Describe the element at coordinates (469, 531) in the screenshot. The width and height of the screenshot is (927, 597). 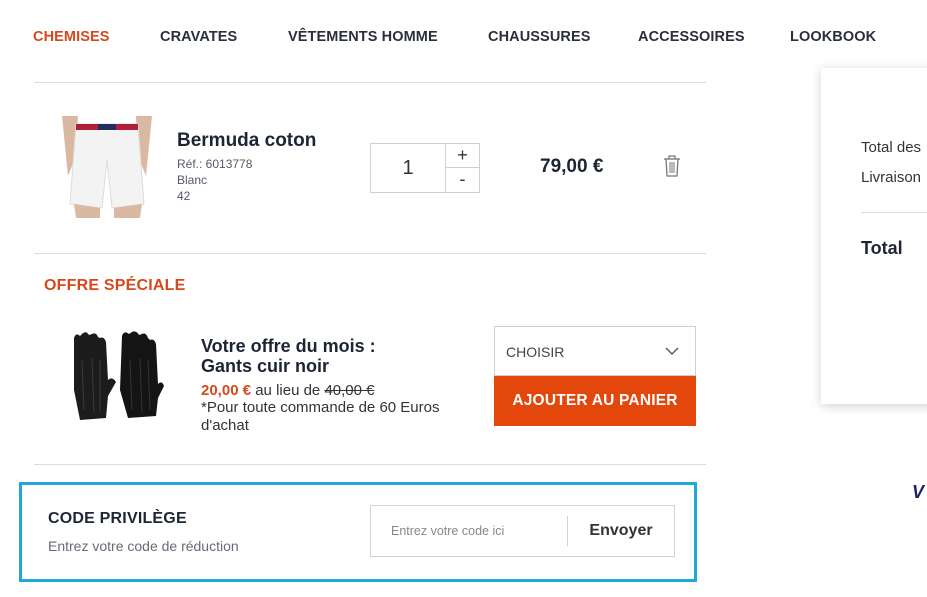
I see `promo-code-input` at that location.